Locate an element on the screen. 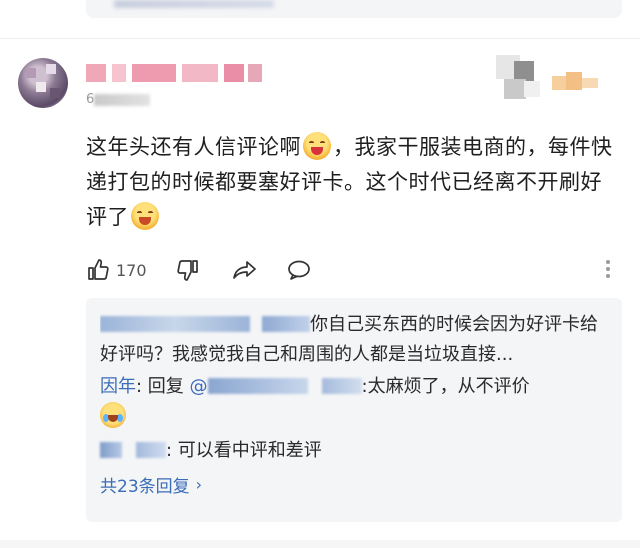 The image size is (640, 548). like-button: 170 is located at coordinates (116, 270).